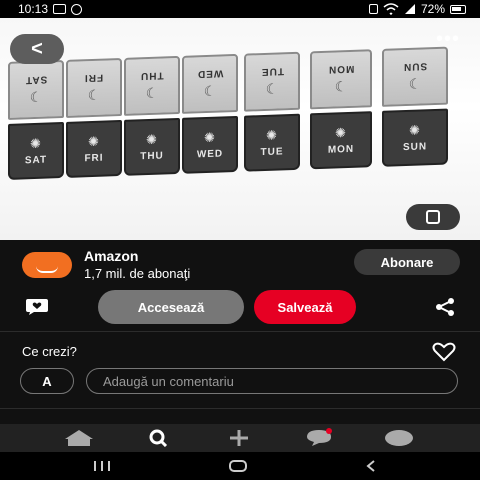 The height and width of the screenshot is (480, 480). Describe the element at coordinates (305, 307) in the screenshot. I see `save-button: Salvează` at that location.